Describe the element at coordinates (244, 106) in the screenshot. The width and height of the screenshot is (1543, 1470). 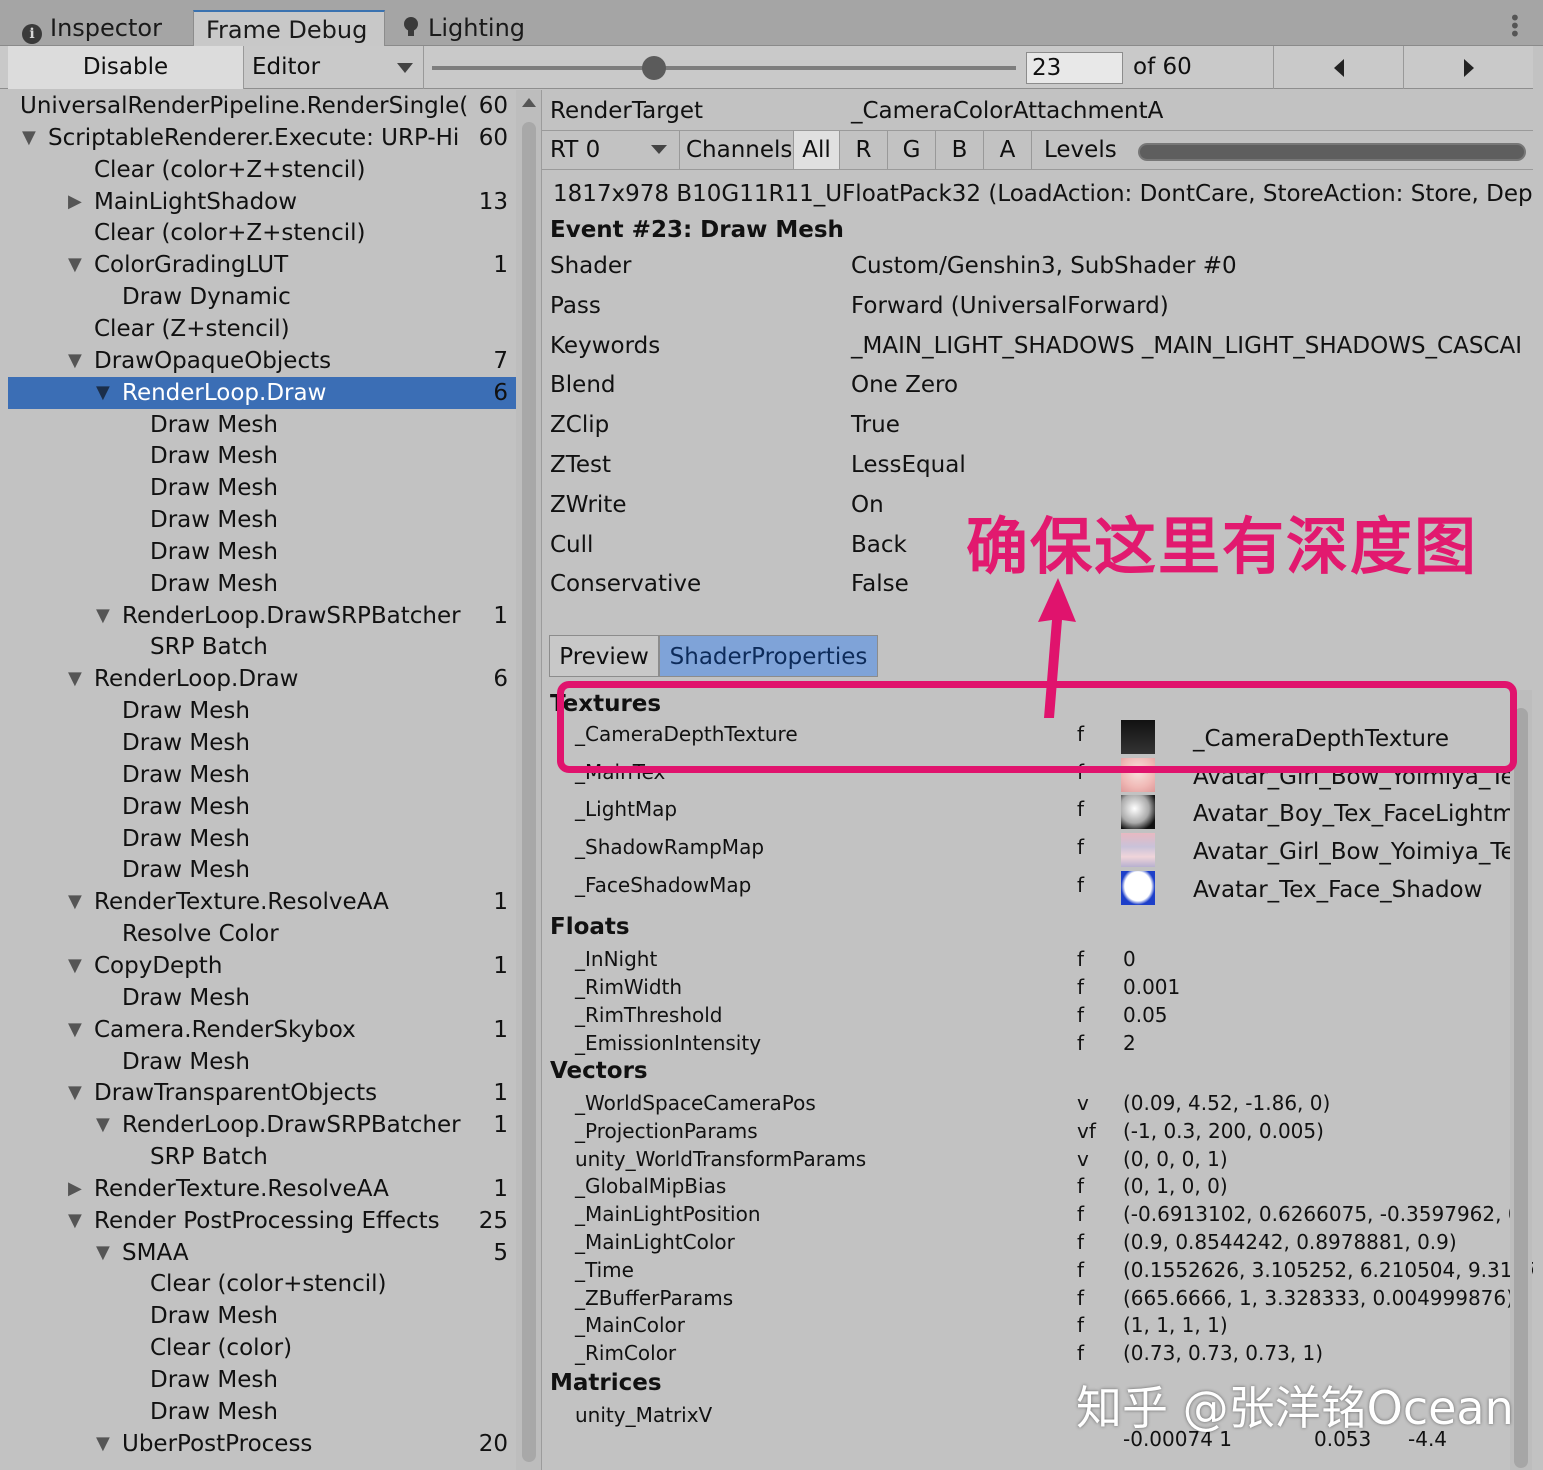
I see `tree-row-label: UniversalRenderPipeline.RenderSingle(` at that location.